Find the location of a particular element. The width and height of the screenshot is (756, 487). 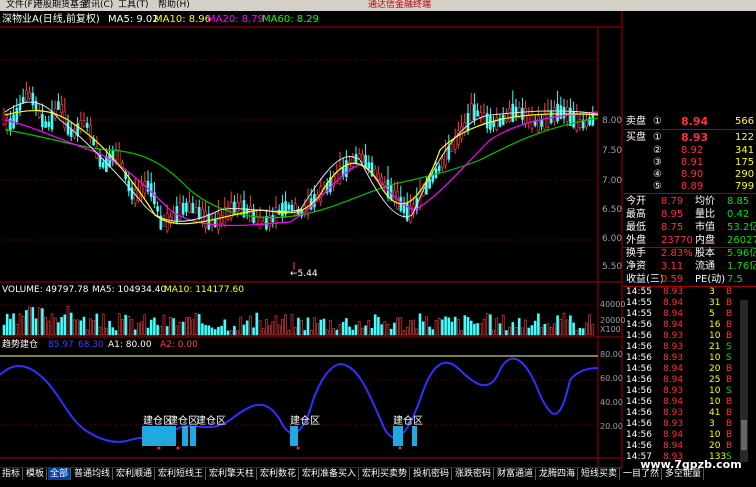

stats-cell: 量比 is located at coordinates (705, 214).